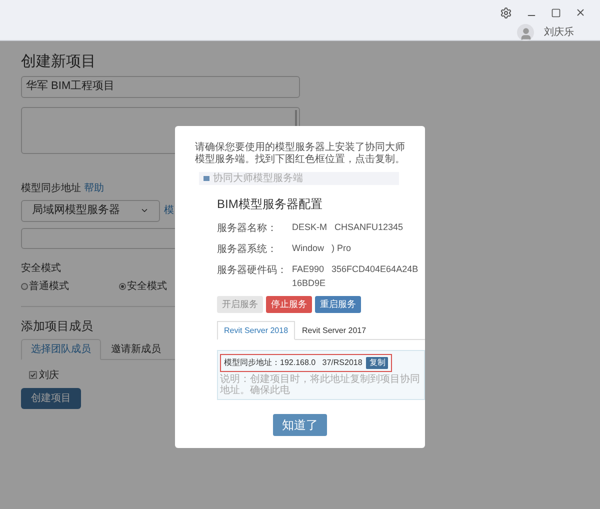 This screenshot has width=600, height=509. Describe the element at coordinates (258, 179) in the screenshot. I see `window-title: 协同大师模型服务端` at that location.